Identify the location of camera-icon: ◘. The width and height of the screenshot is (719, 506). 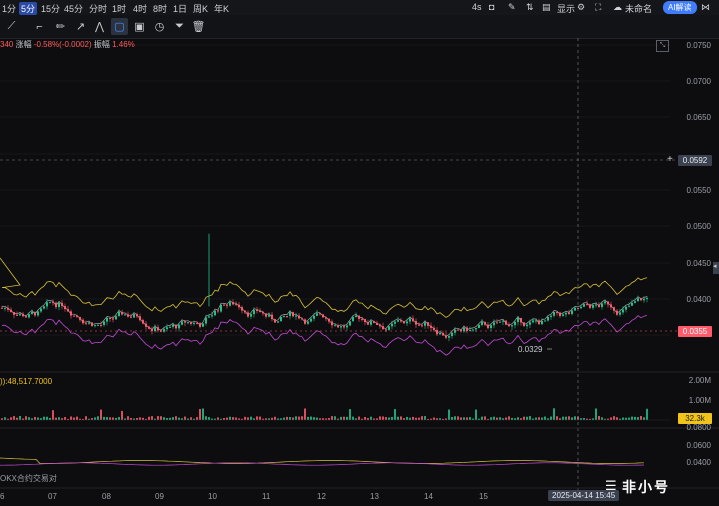
(491, 7).